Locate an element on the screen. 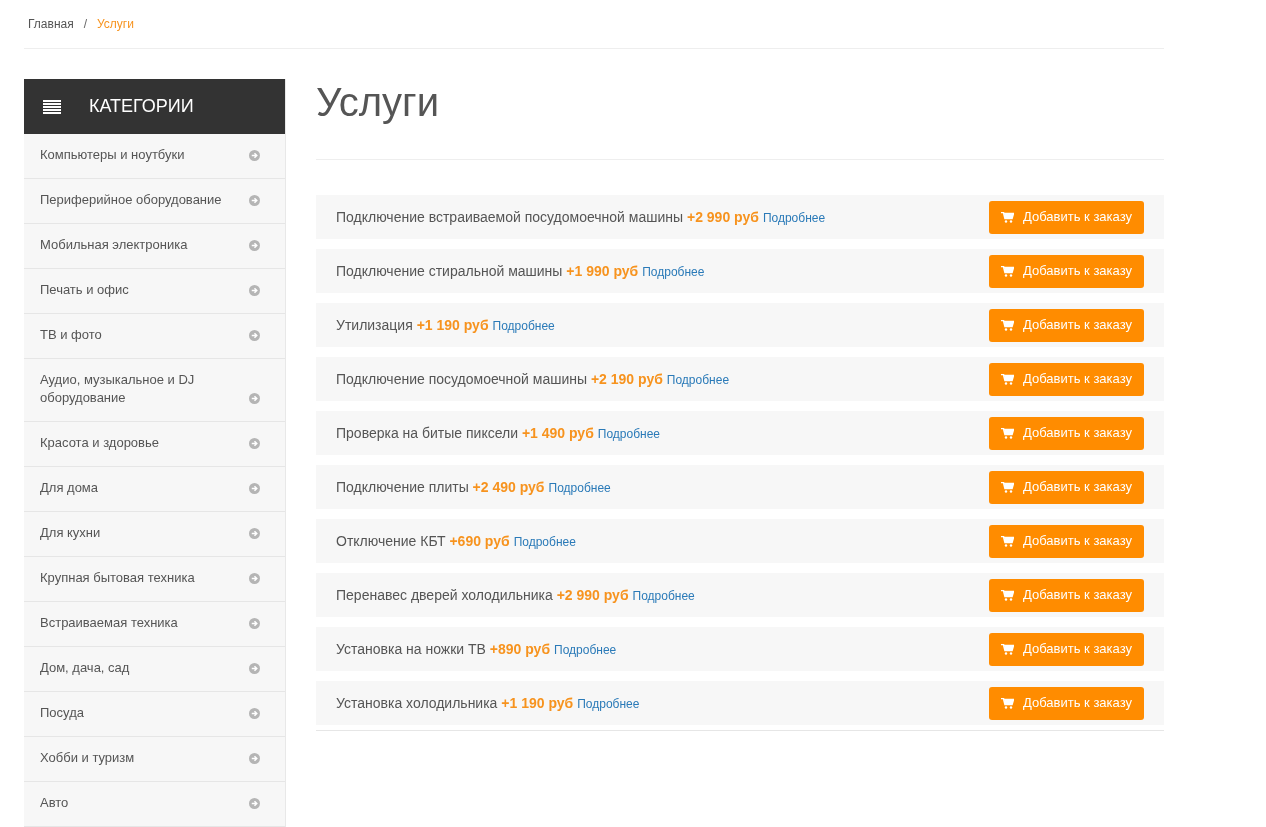 This screenshot has width=1266, height=827. service-description: Подключение посудомоечной машины +2 190 руб is located at coordinates (499, 379).